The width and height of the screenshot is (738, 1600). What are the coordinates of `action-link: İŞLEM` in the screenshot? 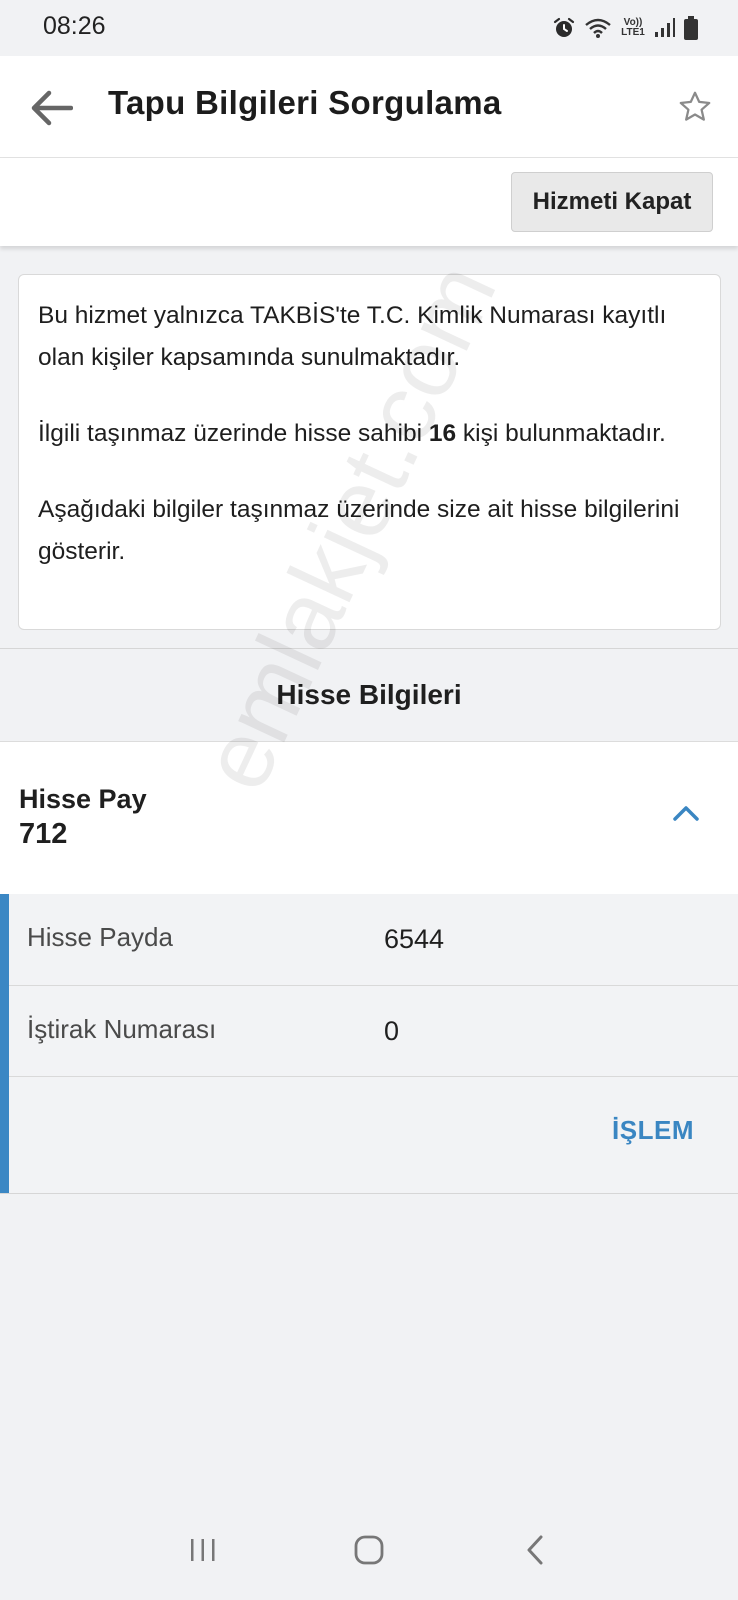 It's located at (653, 1130).